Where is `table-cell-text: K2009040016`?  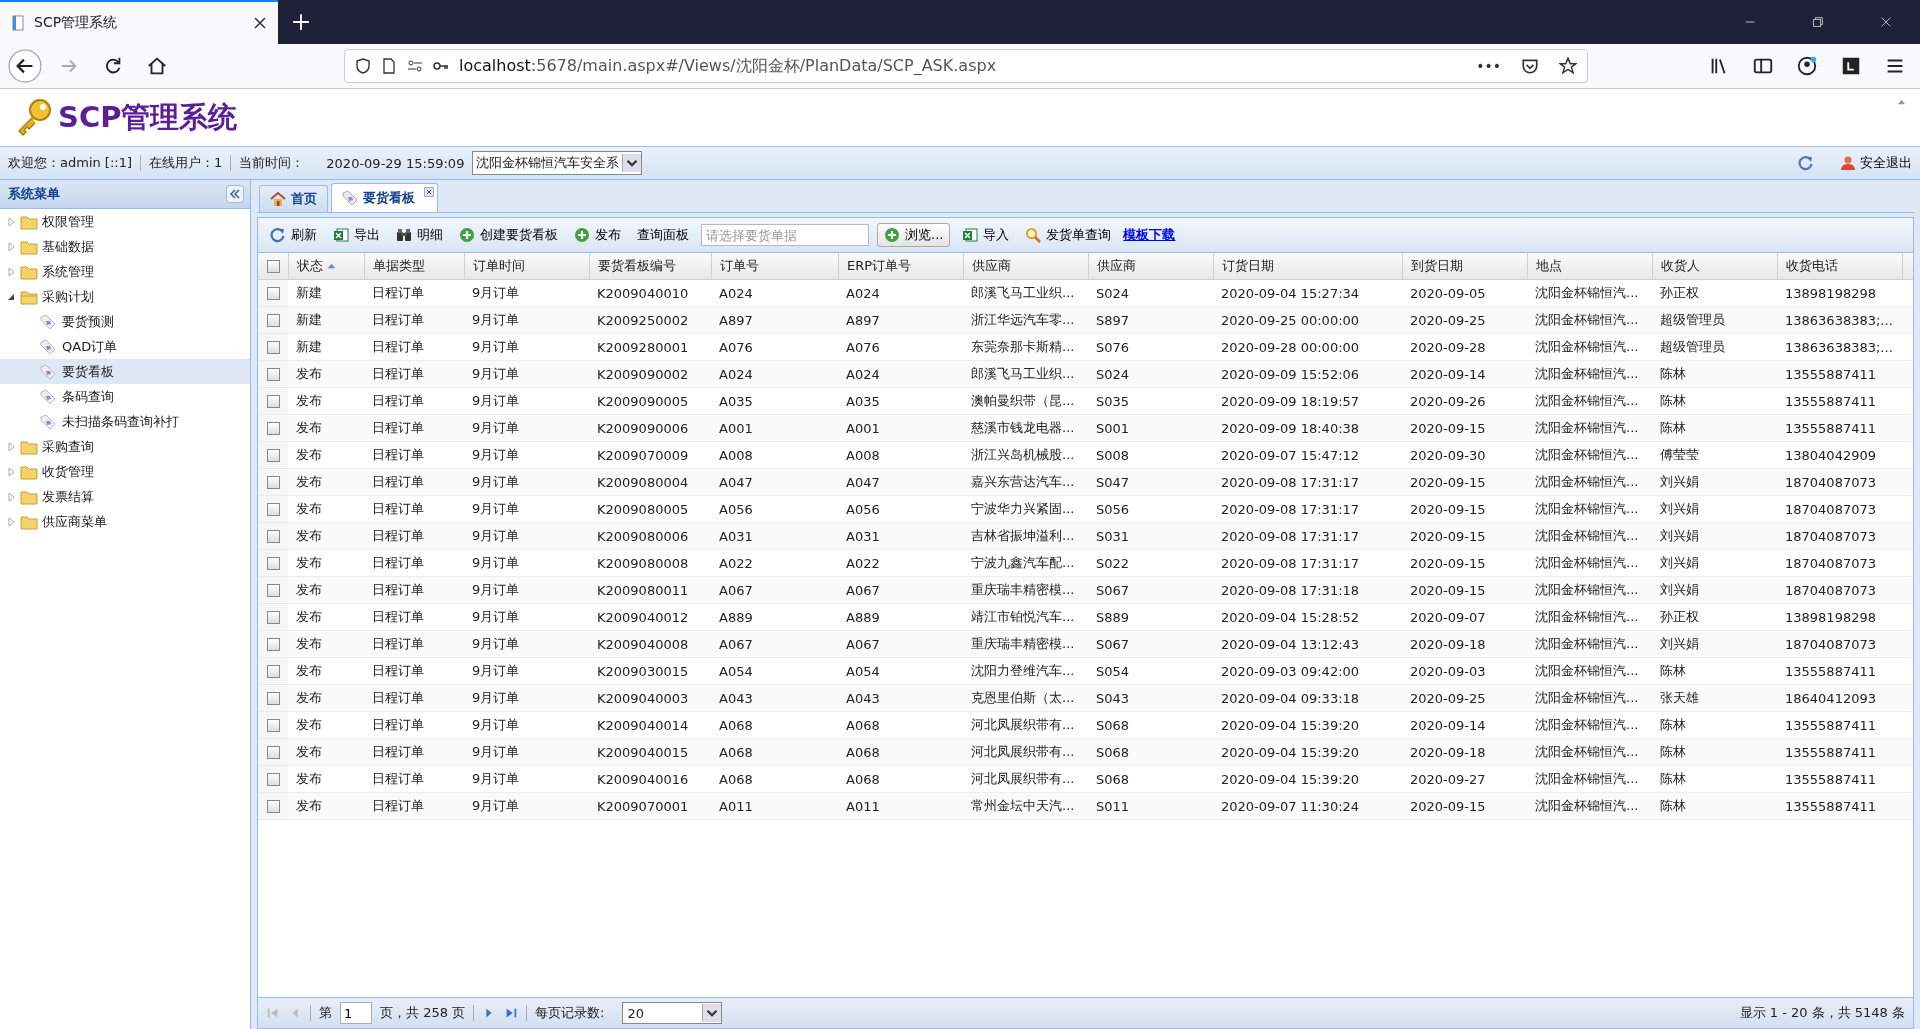 table-cell-text: K2009040016 is located at coordinates (643, 779).